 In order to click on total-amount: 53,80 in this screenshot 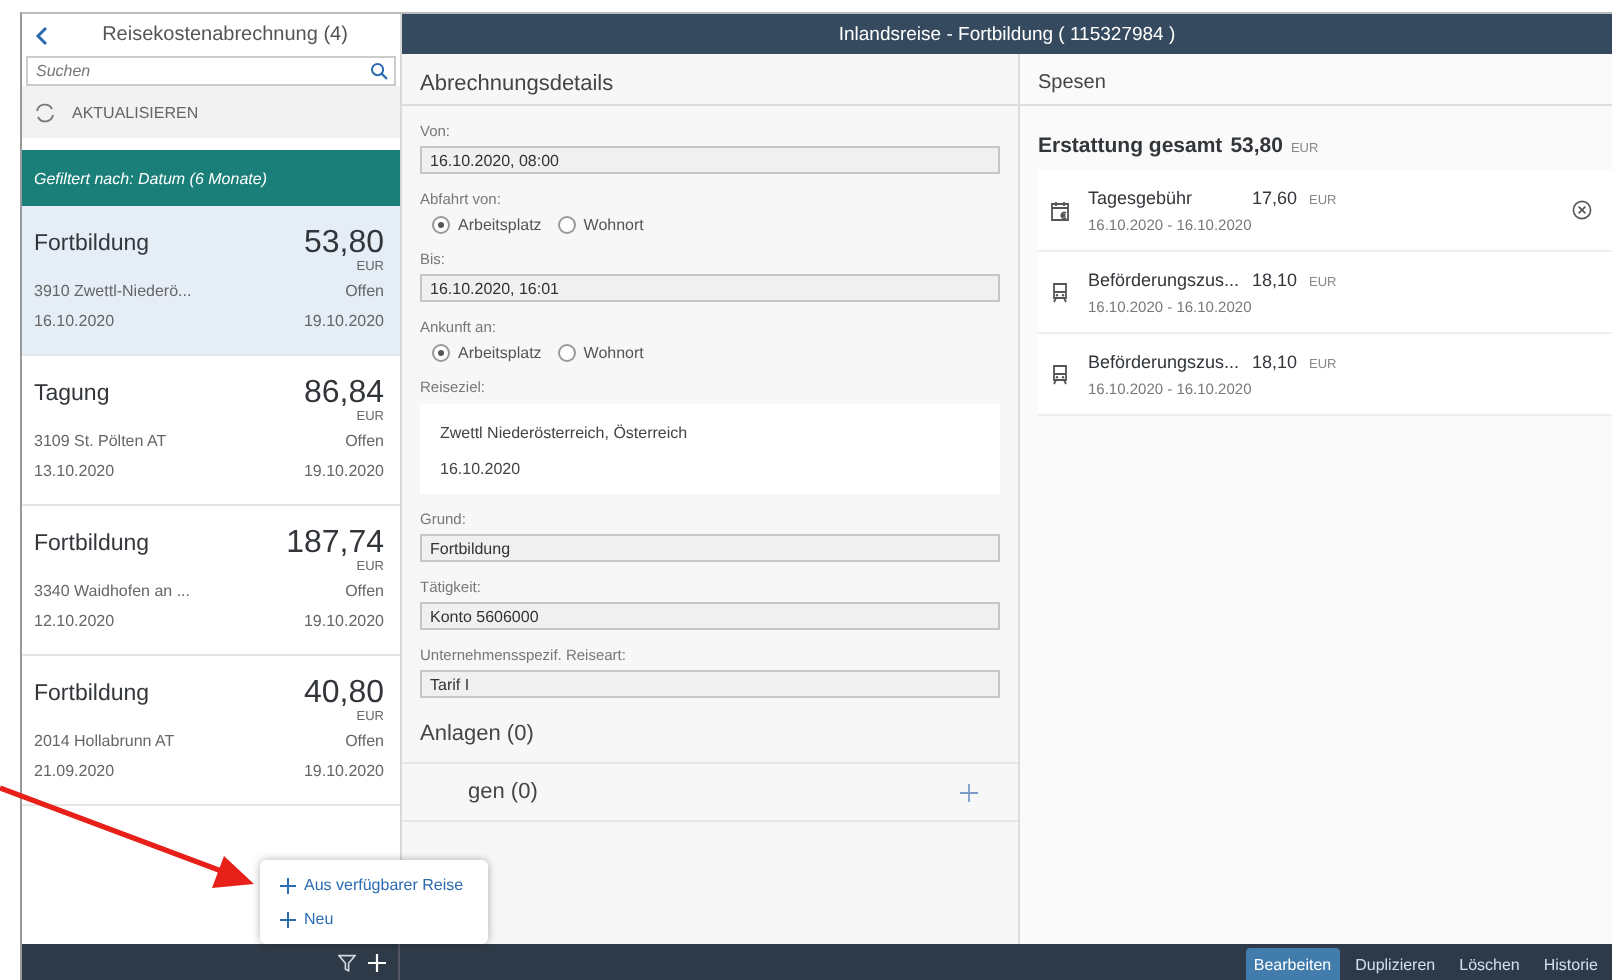, I will do `click(1256, 146)`.